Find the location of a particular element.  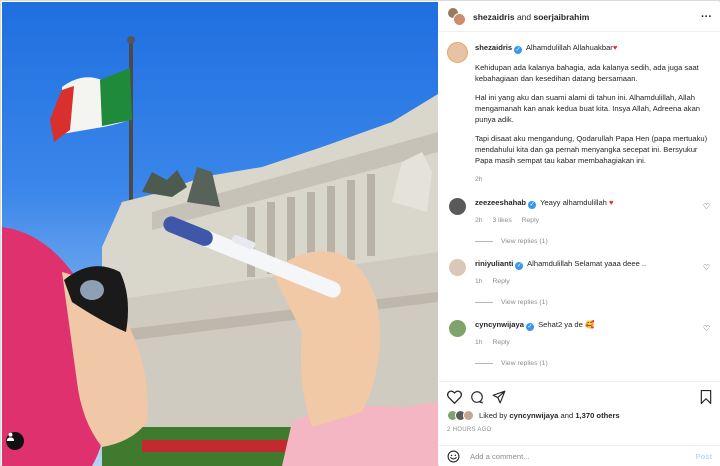

caption-avatar is located at coordinates (457, 52).